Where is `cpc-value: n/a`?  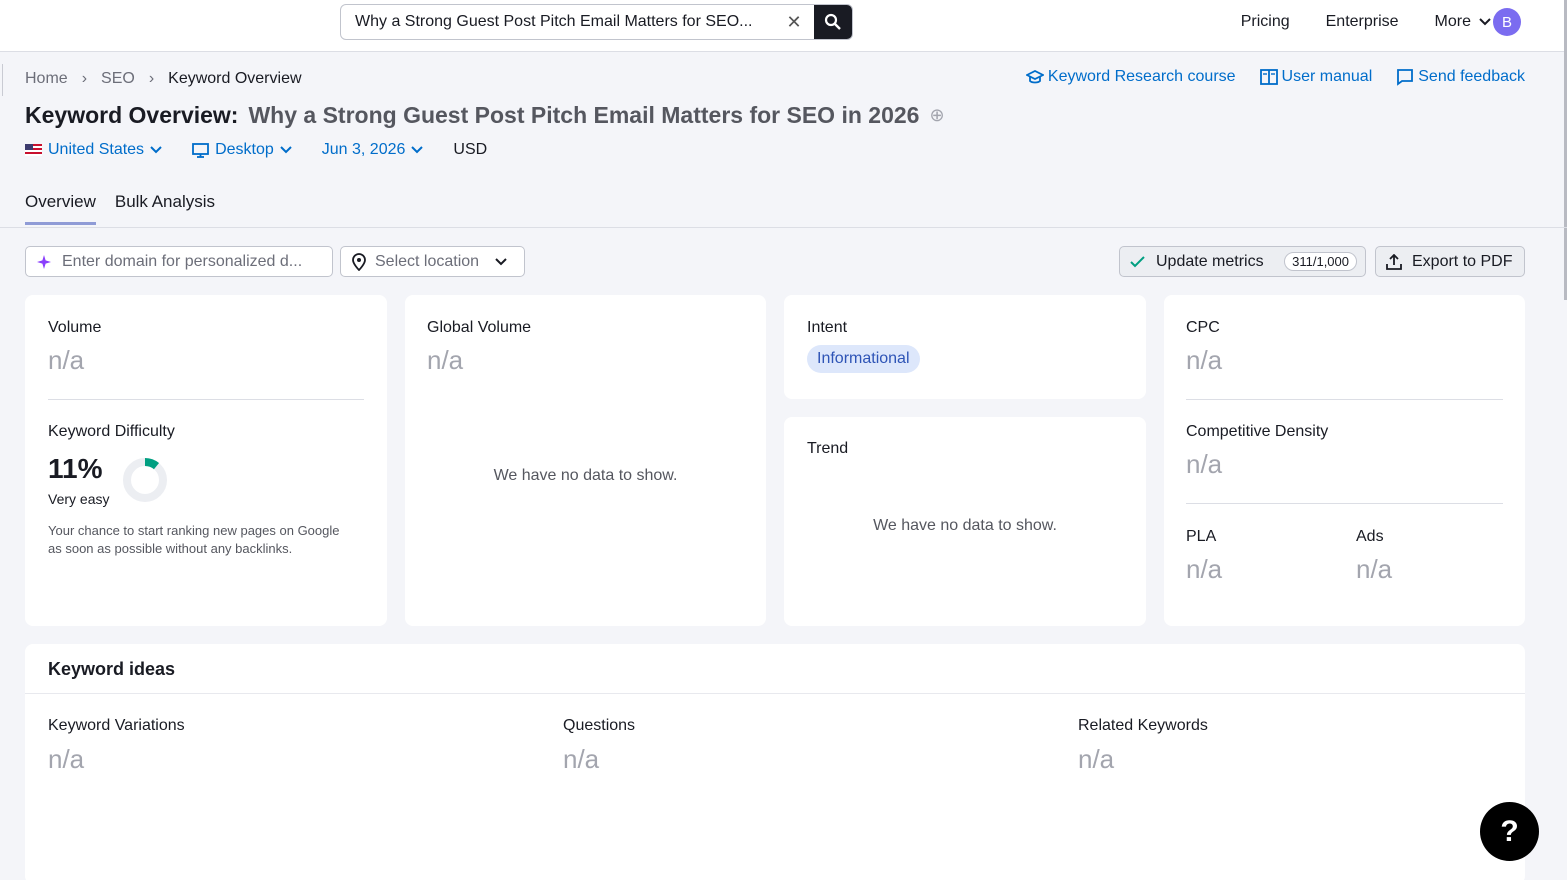 cpc-value: n/a is located at coordinates (1204, 360).